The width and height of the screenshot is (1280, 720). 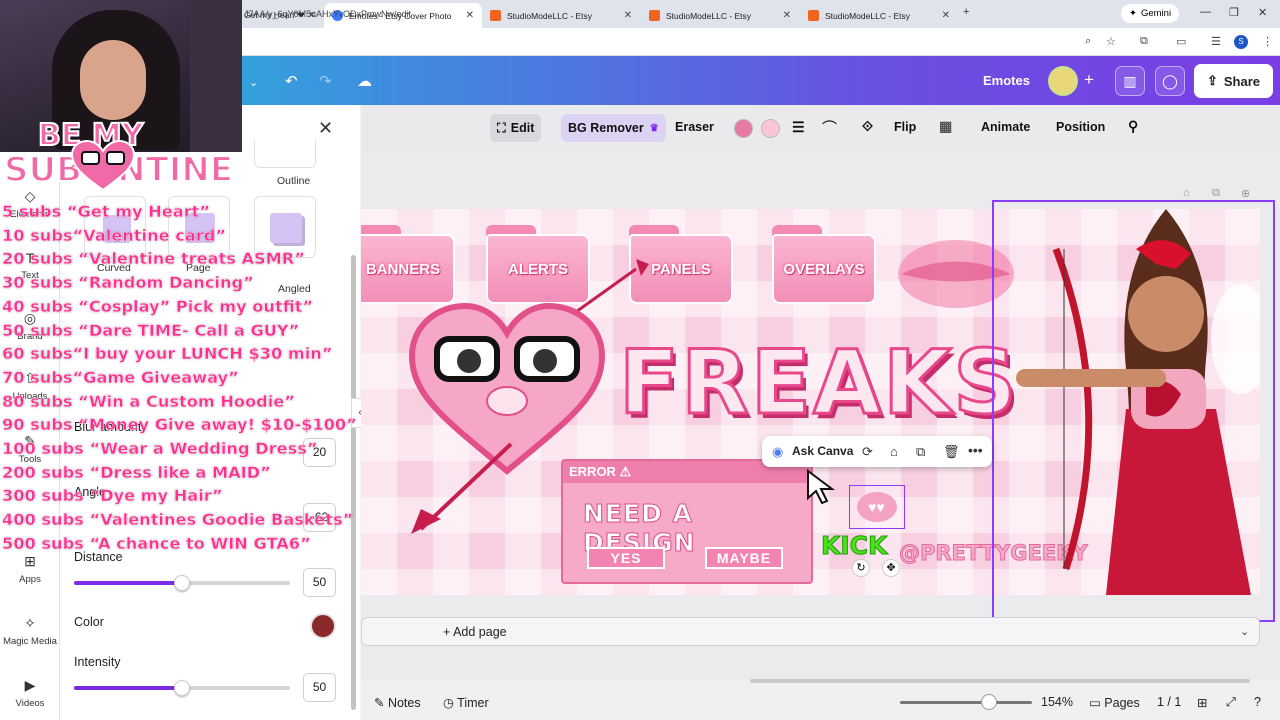 What do you see at coordinates (1006, 80) in the screenshot?
I see `design-title: Emotes` at bounding box center [1006, 80].